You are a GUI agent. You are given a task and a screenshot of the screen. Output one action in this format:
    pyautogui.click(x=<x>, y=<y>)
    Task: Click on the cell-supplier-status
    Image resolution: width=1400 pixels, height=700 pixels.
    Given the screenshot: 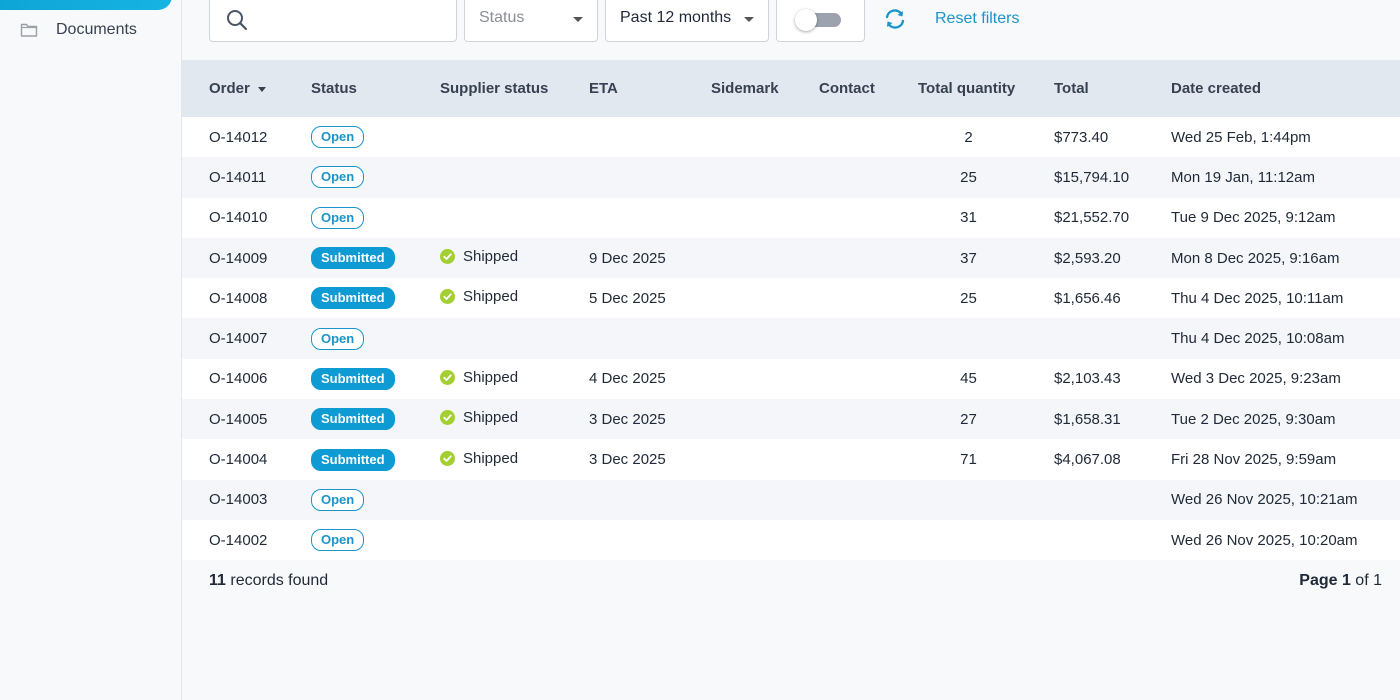 What is the action you would take?
    pyautogui.click(x=514, y=338)
    